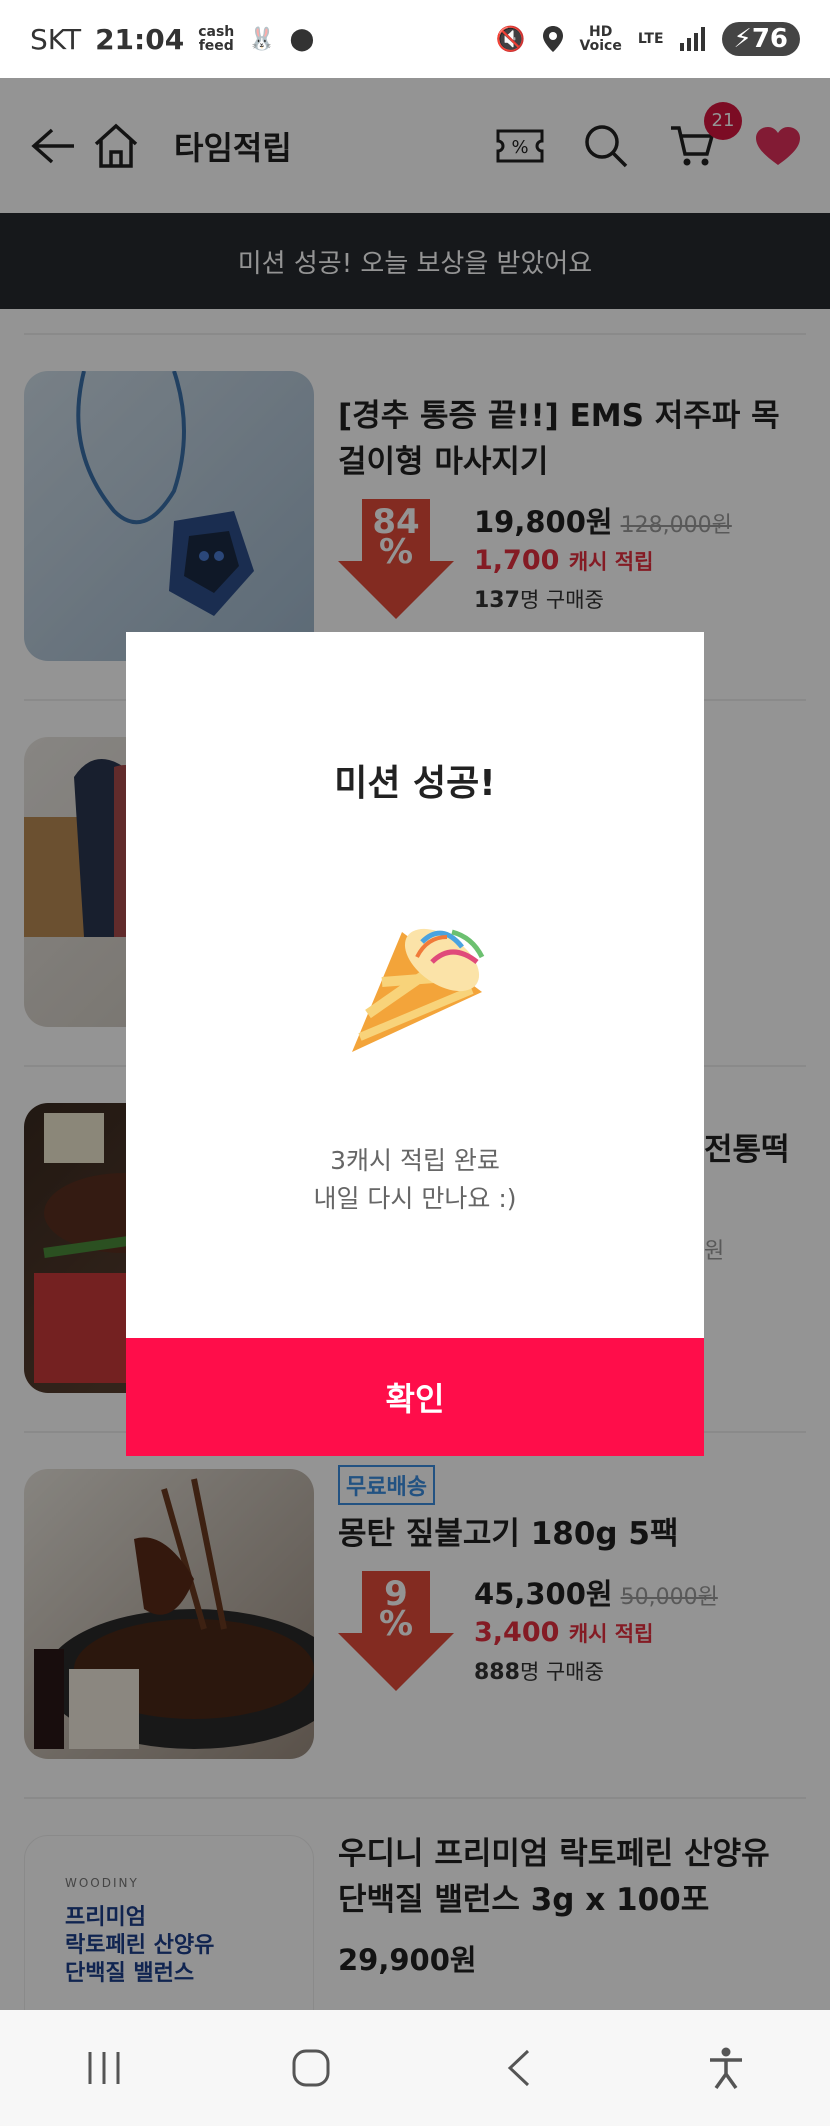  Describe the element at coordinates (311, 2068) in the screenshot. I see `home-button-icon` at that location.